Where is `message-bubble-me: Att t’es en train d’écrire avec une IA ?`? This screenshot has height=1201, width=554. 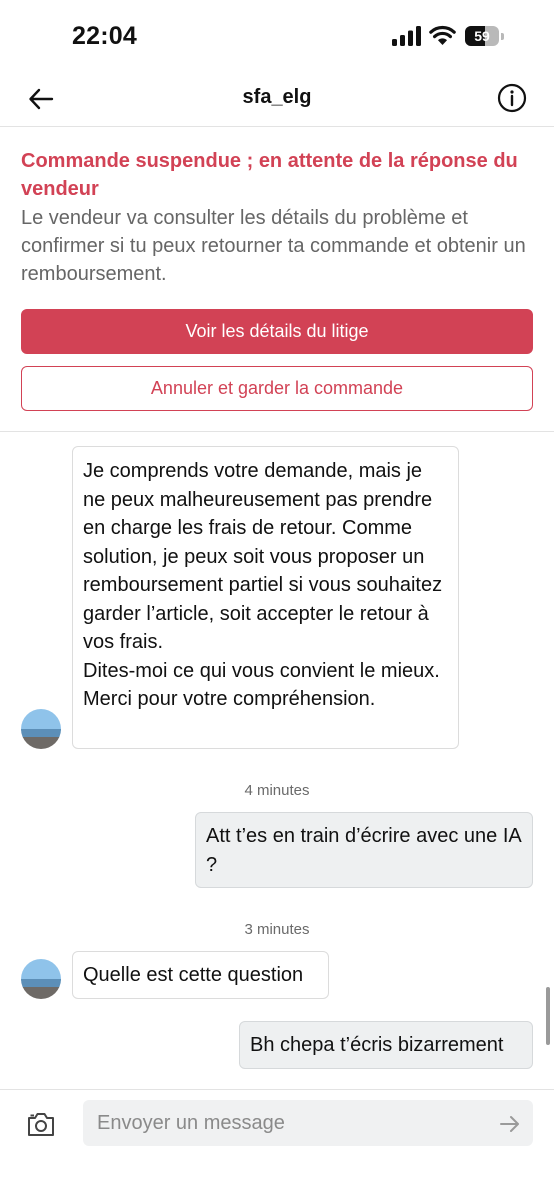 message-bubble-me: Att t’es en train d’écrire avec une IA ? is located at coordinates (364, 850).